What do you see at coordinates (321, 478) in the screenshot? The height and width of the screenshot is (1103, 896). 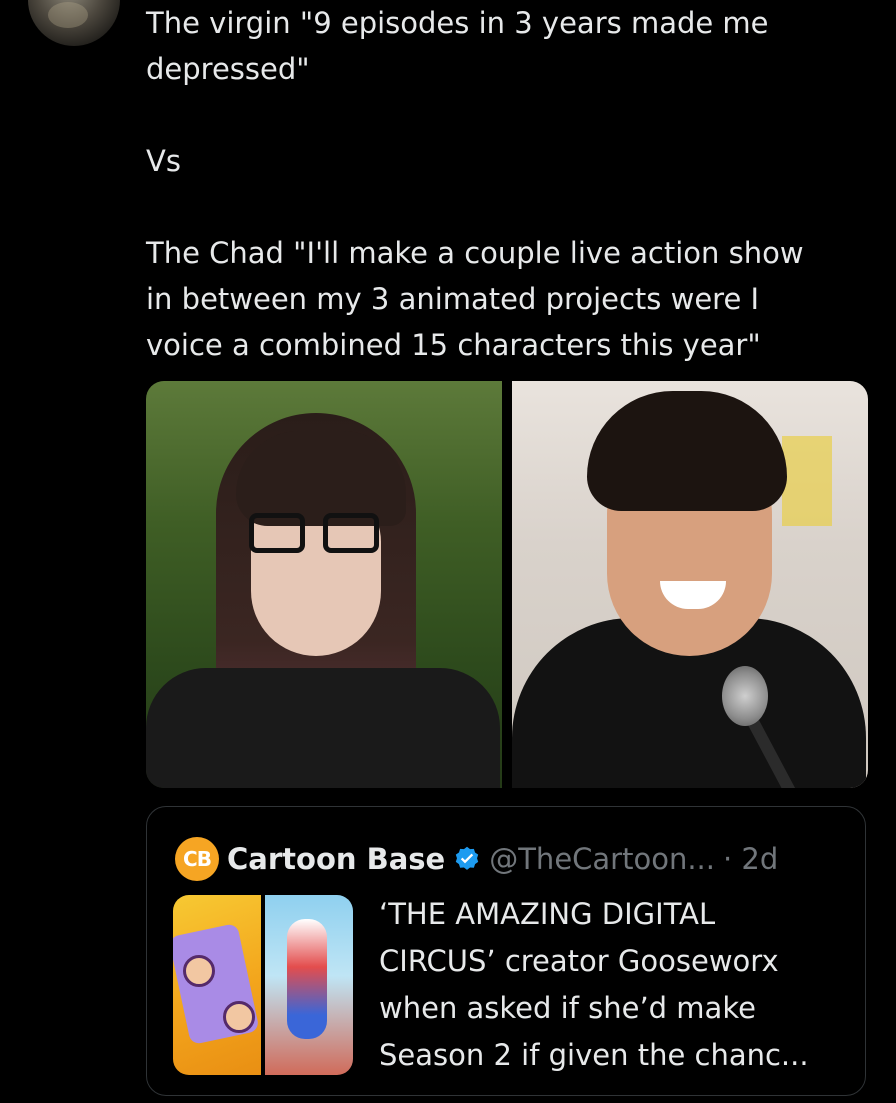 I see `bangs-shape` at bounding box center [321, 478].